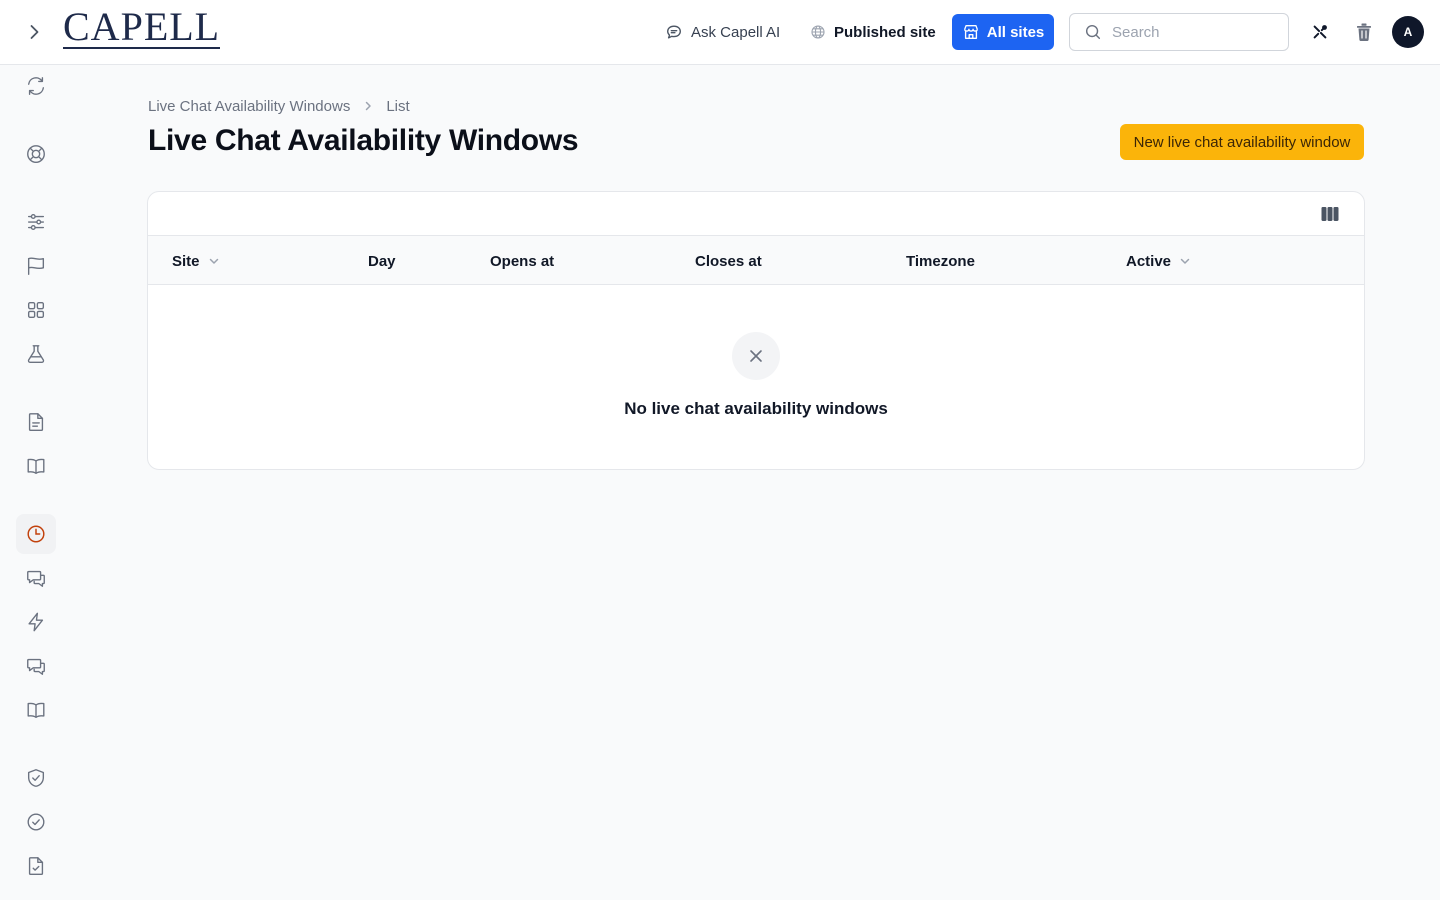  I want to click on sidebar-item-docs, so click(36, 466).